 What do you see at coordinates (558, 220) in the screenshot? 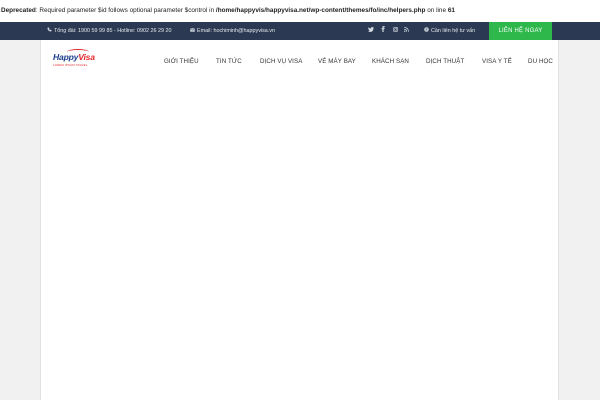
I see `panel-border-right` at bounding box center [558, 220].